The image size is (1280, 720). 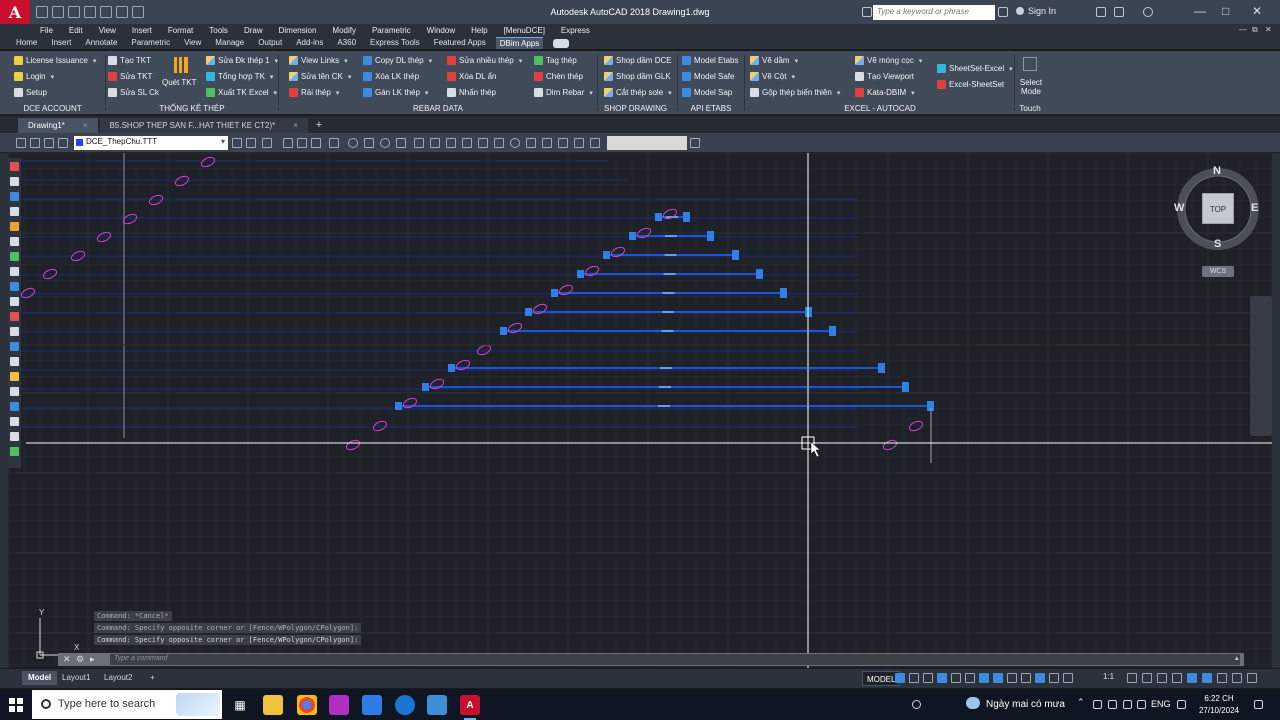 What do you see at coordinates (795, 92) in the screenshot?
I see `gop-thep-bien-thien-button: Gộp thép biến thiên ▾` at bounding box center [795, 92].